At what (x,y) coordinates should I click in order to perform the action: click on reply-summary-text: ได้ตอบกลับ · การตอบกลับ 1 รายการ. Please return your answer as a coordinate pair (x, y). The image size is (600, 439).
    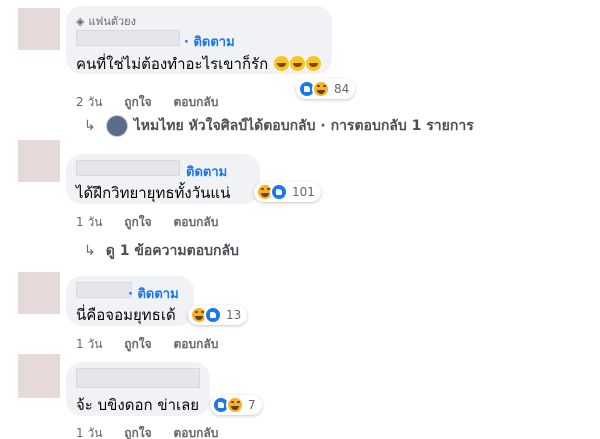
    Looking at the image, I should click on (360, 126).